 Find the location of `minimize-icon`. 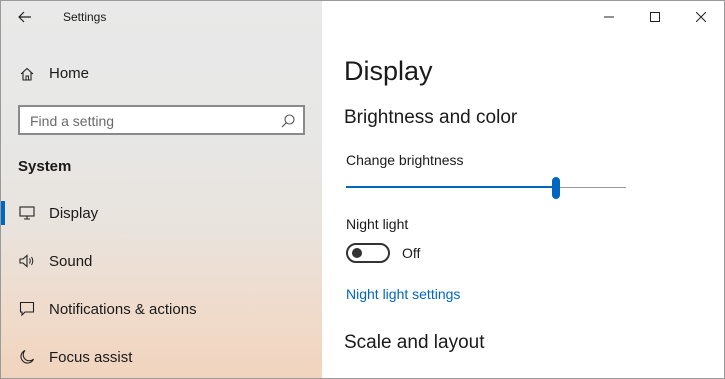

minimize-icon is located at coordinates (609, 17).